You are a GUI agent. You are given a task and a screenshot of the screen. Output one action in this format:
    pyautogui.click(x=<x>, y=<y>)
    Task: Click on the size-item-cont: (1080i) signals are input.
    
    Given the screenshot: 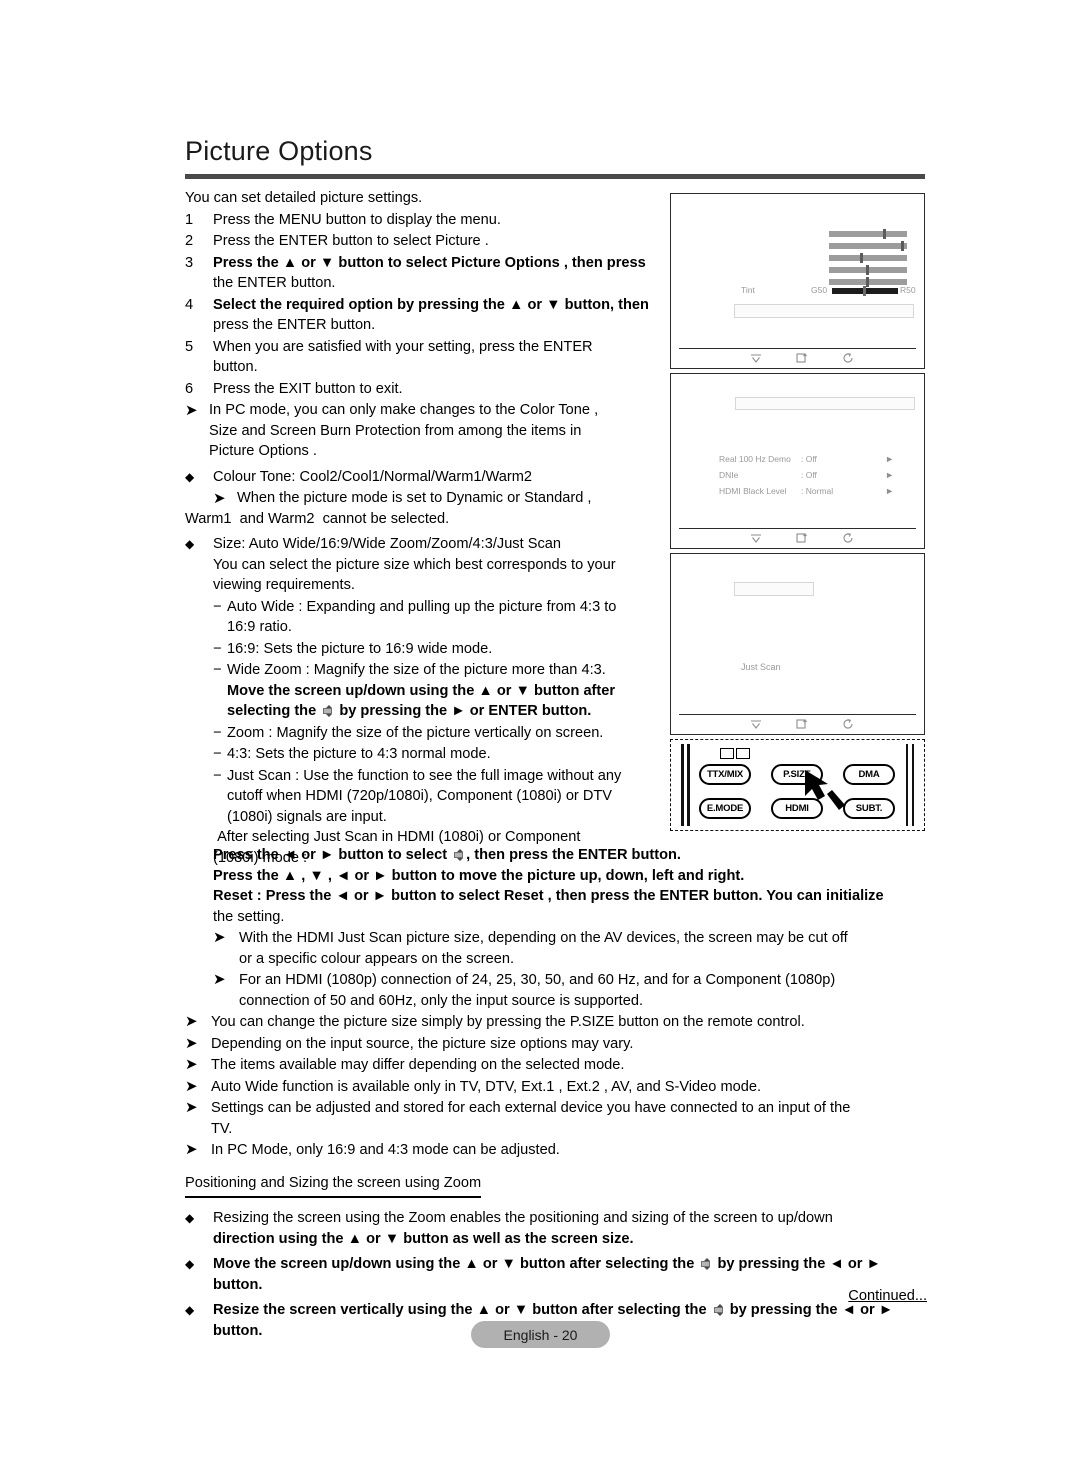 What is the action you would take?
    pyautogui.click(x=307, y=816)
    